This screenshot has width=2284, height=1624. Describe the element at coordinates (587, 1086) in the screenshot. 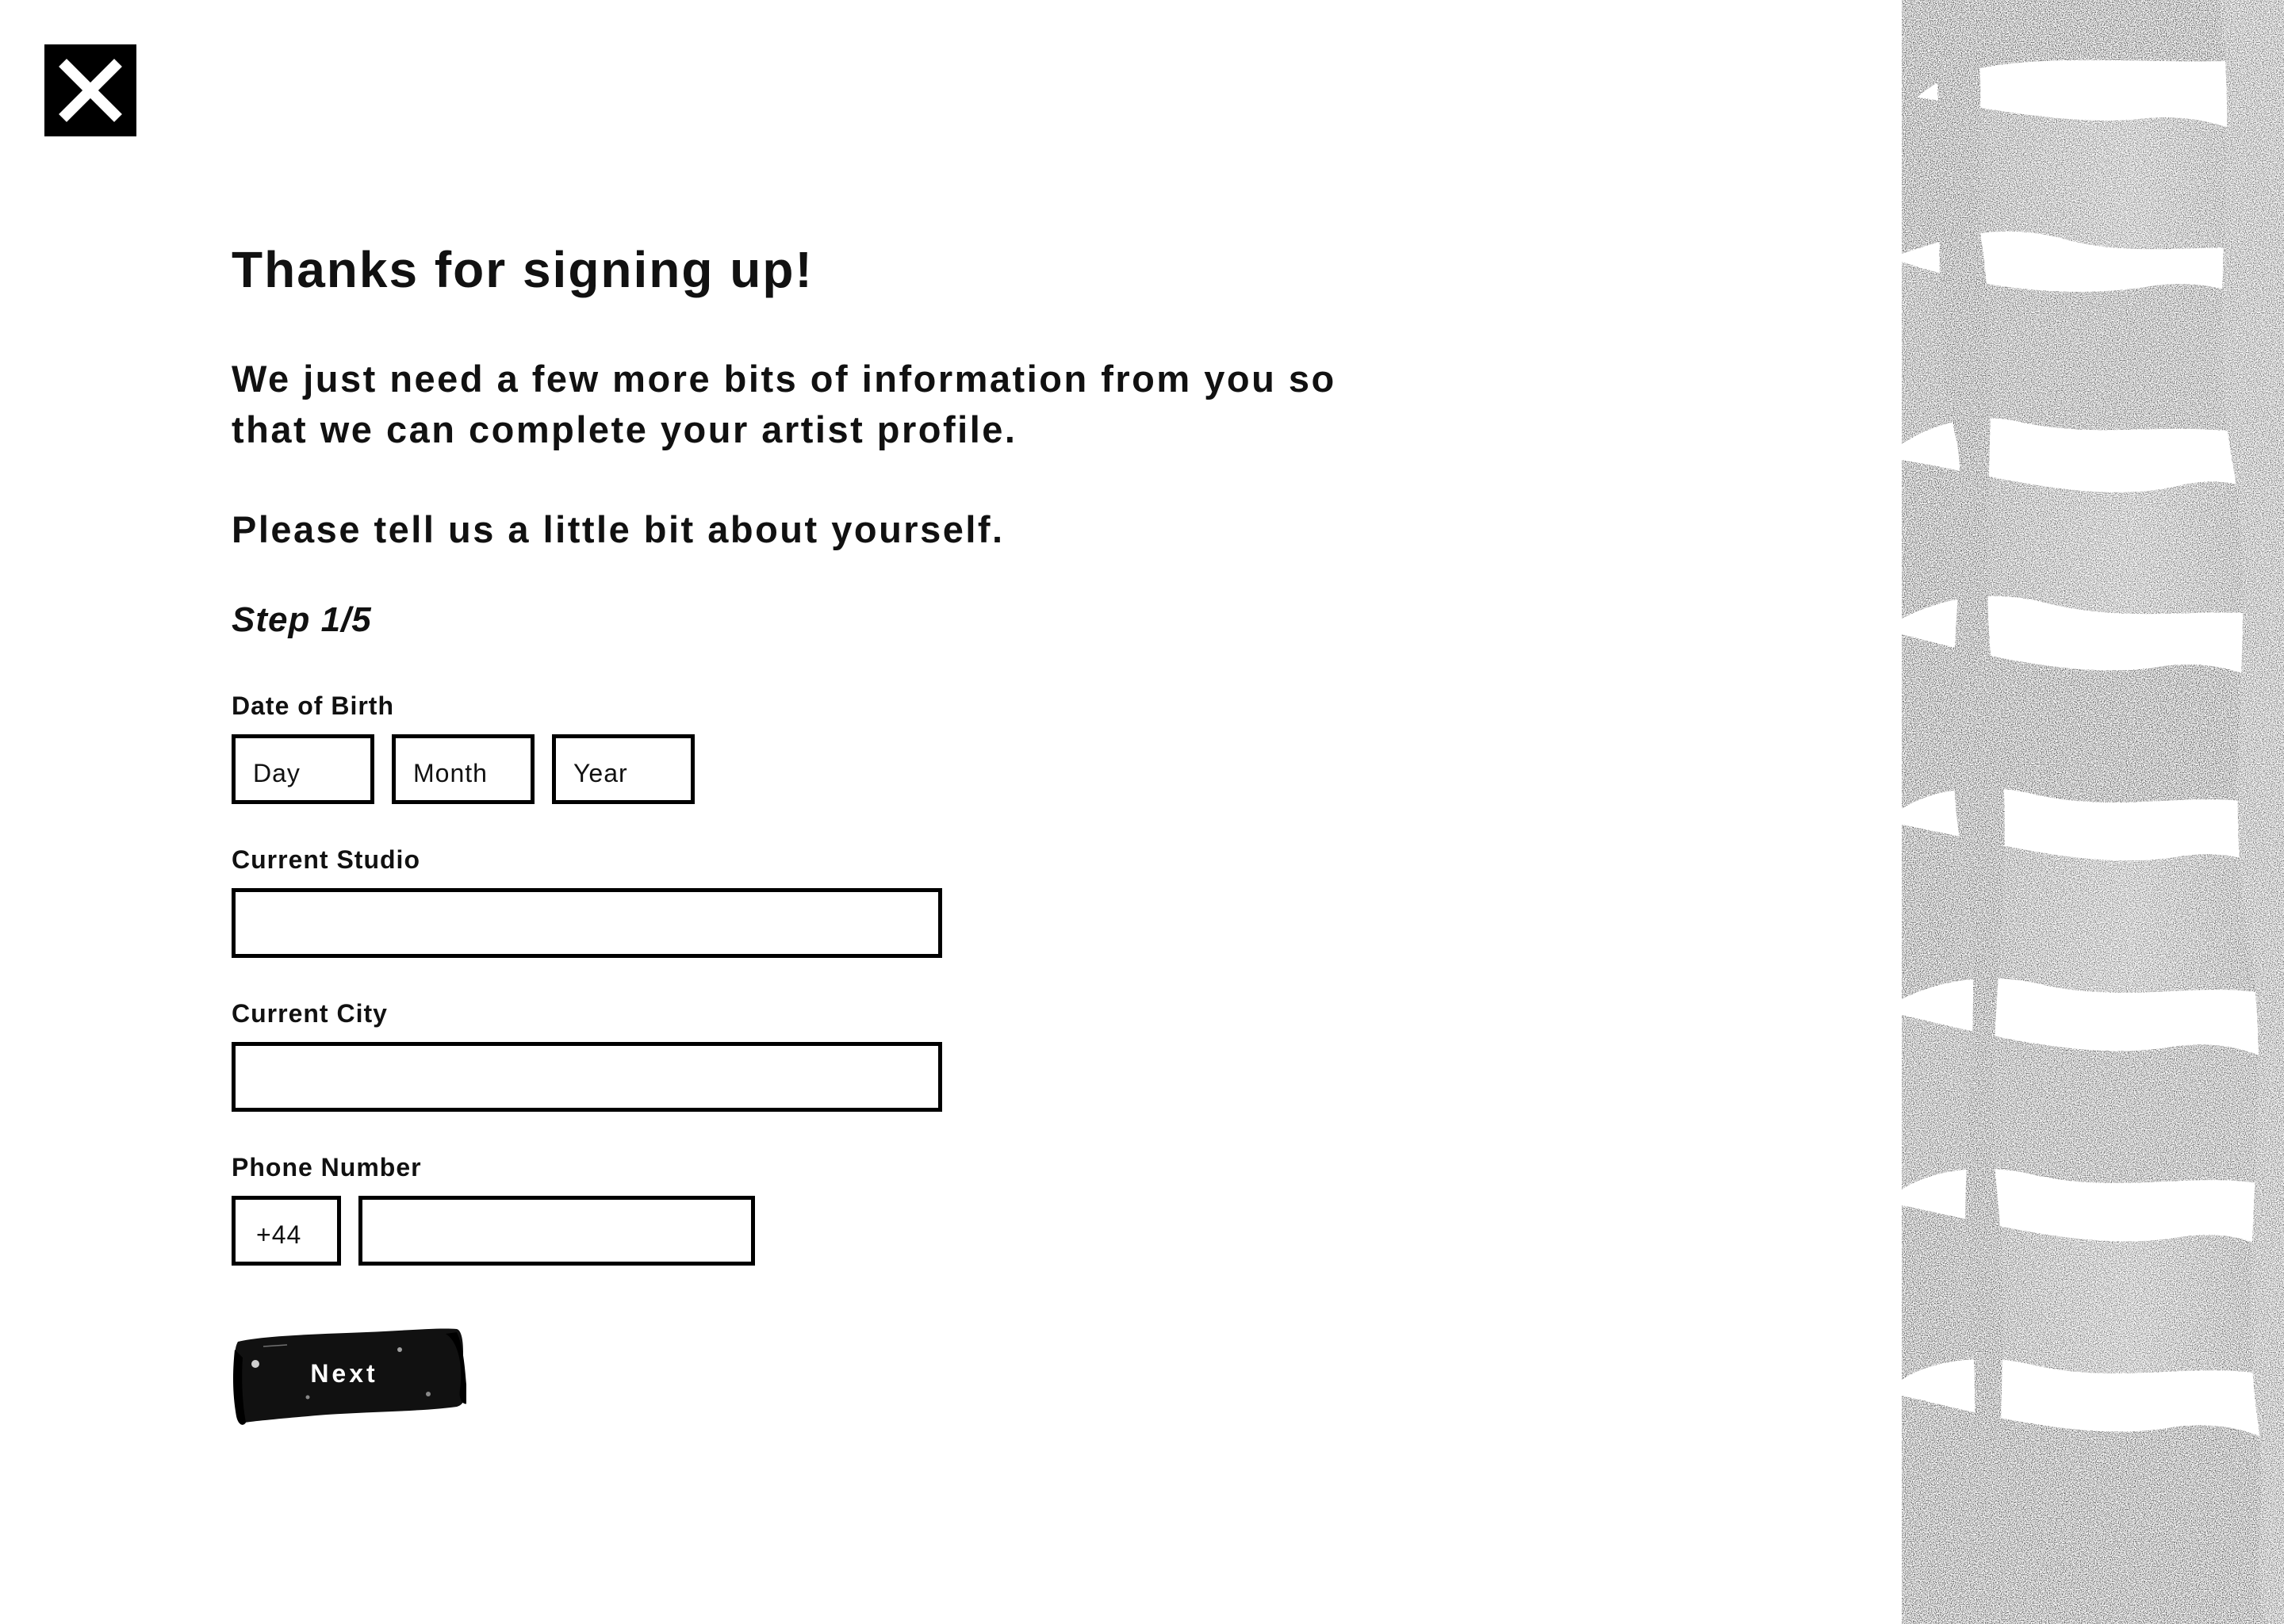

I see `city-field` at that location.